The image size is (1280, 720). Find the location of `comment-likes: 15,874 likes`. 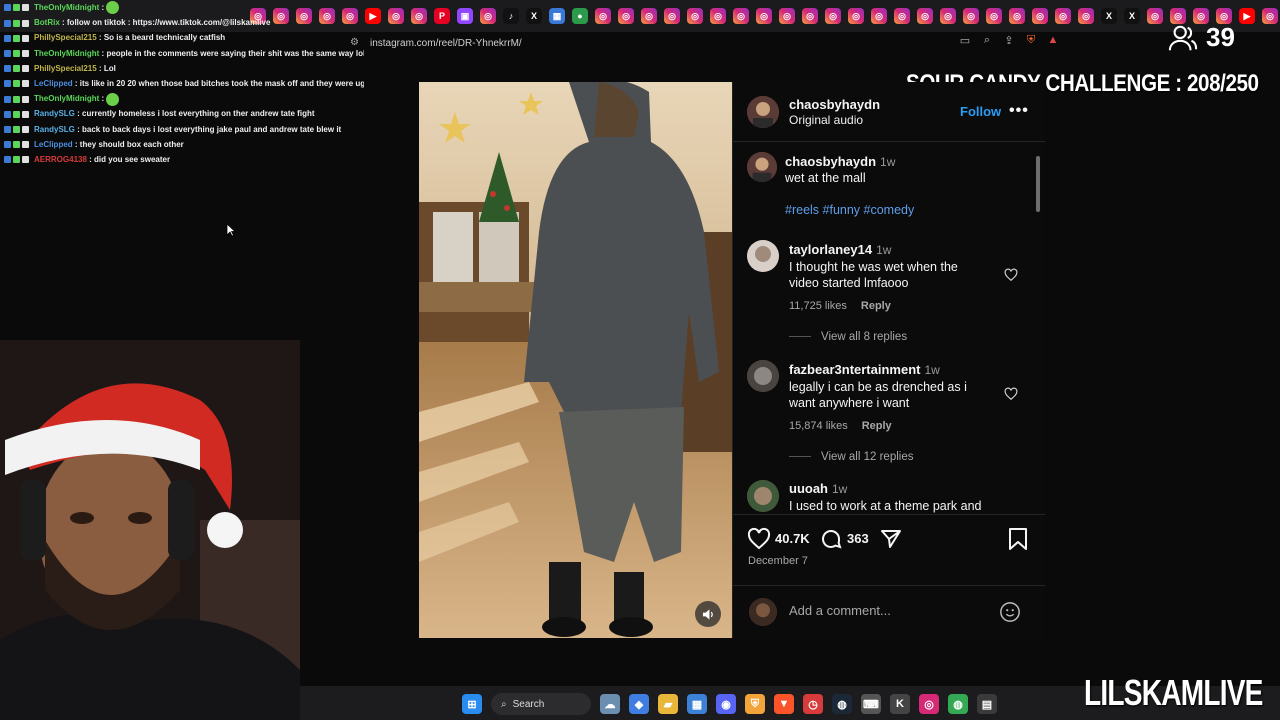

comment-likes: 15,874 likes is located at coordinates (818, 426).